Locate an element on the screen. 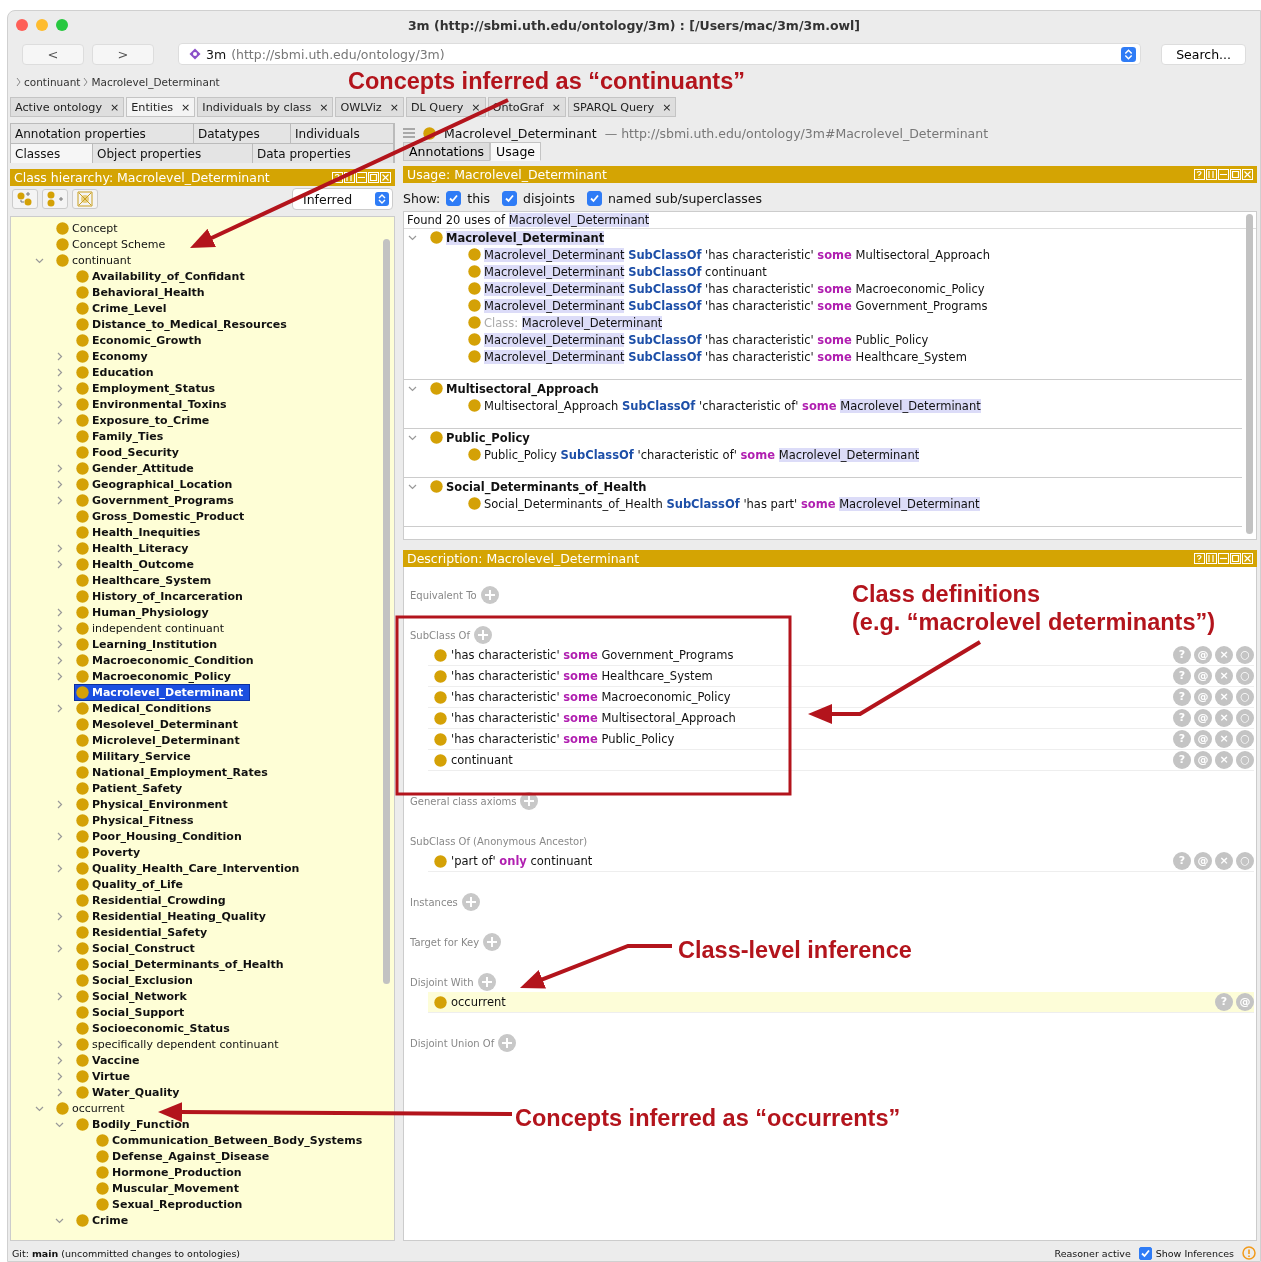 The image size is (1261, 1262). tree-item: Environmental_Toxins is located at coordinates (151, 404).